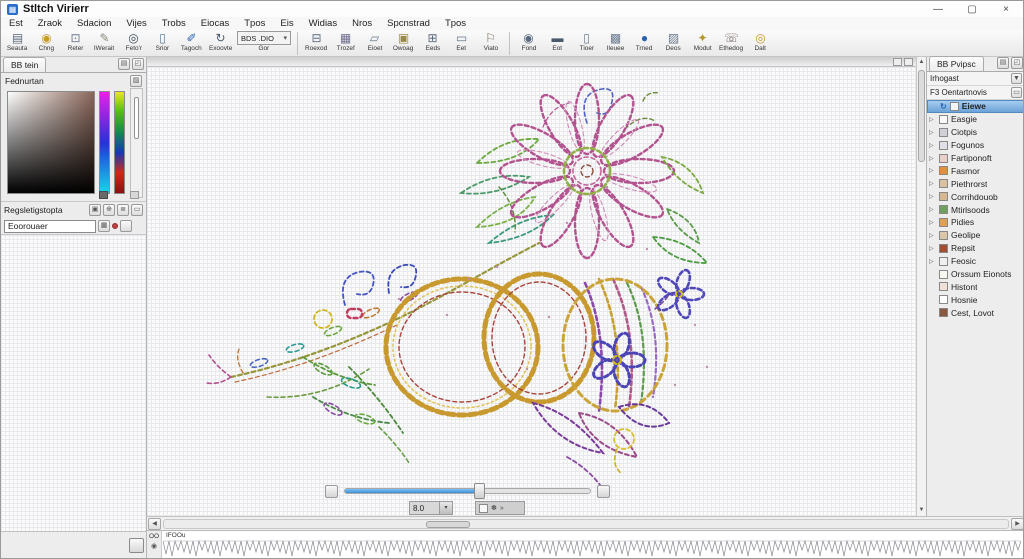 The width and height of the screenshot is (1024, 559). I want to click on scroll-right-button: ▶, so click(1017, 524).